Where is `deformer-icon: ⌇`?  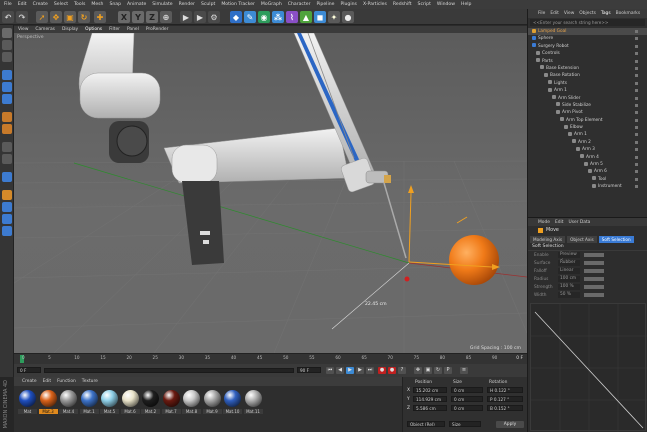
deformer-icon: ⌇ is located at coordinates (292, 17).